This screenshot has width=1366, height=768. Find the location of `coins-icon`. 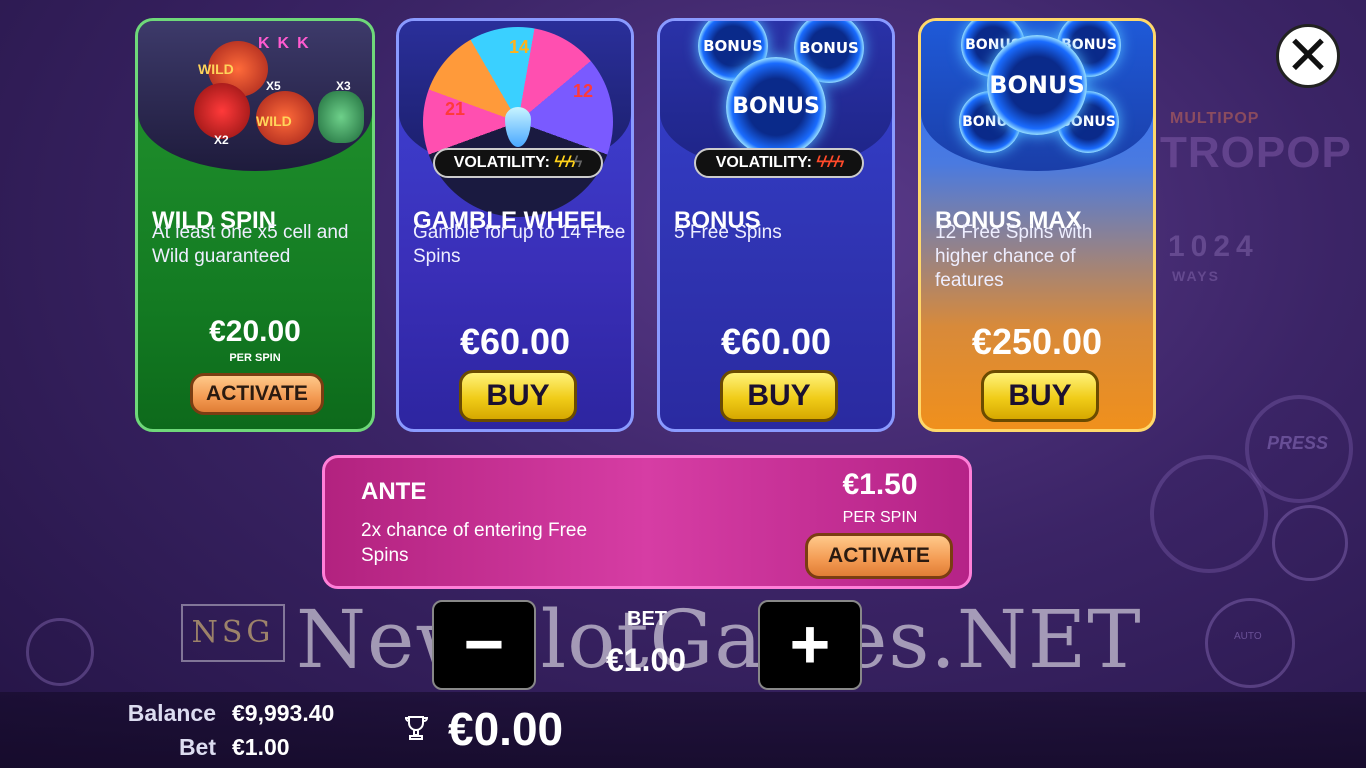

coins-icon is located at coordinates (1310, 543).